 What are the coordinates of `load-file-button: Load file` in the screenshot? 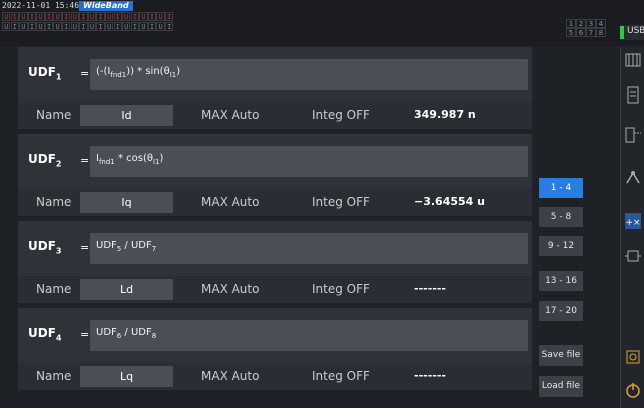 It's located at (561, 386).